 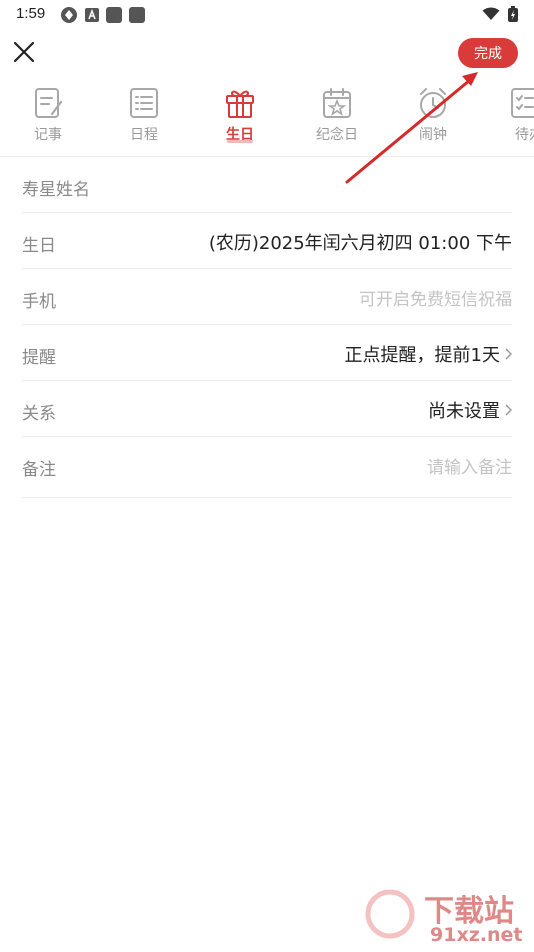 I want to click on watermark: 下载站 91xz.net, so click(x=445, y=916).